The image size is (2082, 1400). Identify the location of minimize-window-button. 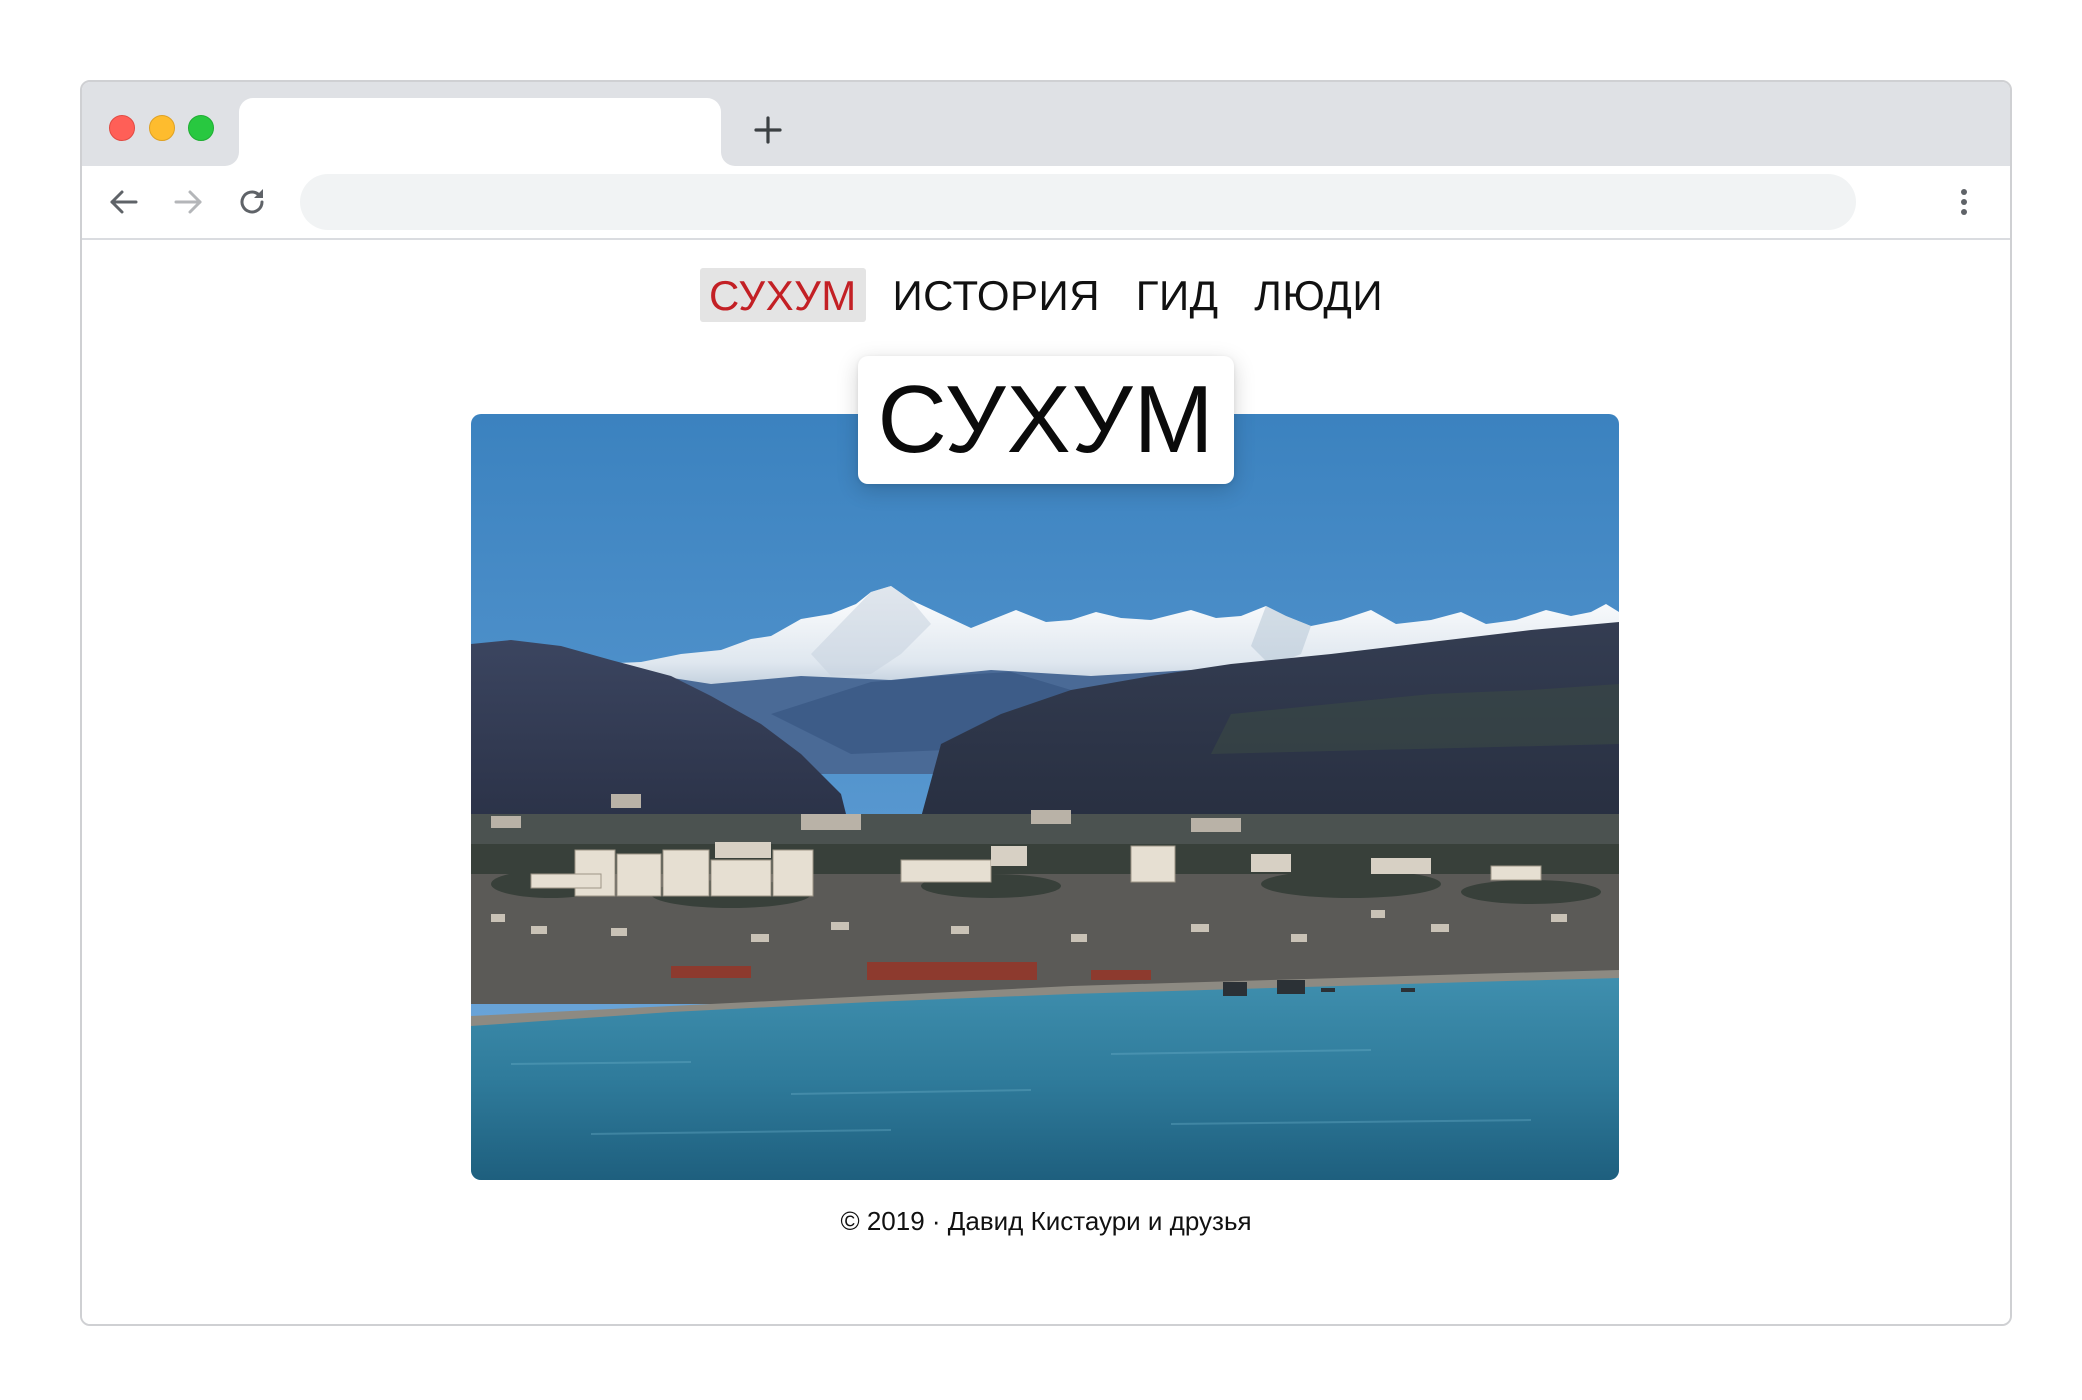
(162, 128).